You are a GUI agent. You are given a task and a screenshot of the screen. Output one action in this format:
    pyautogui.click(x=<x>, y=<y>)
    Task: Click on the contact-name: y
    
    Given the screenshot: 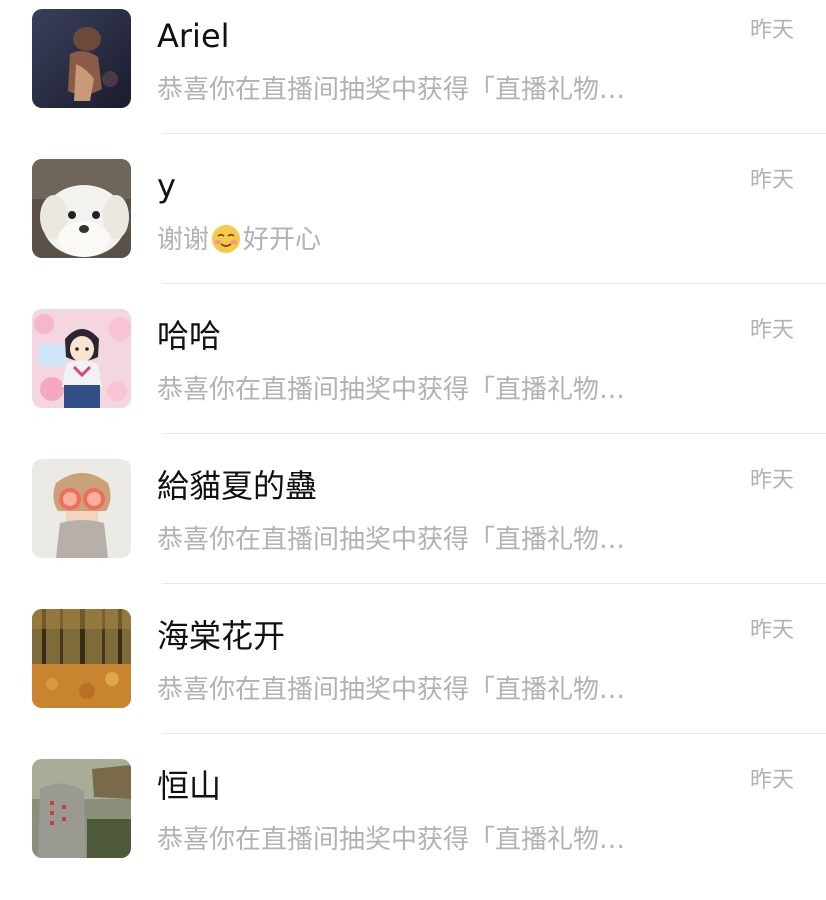 What is the action you would take?
    pyautogui.click(x=166, y=186)
    